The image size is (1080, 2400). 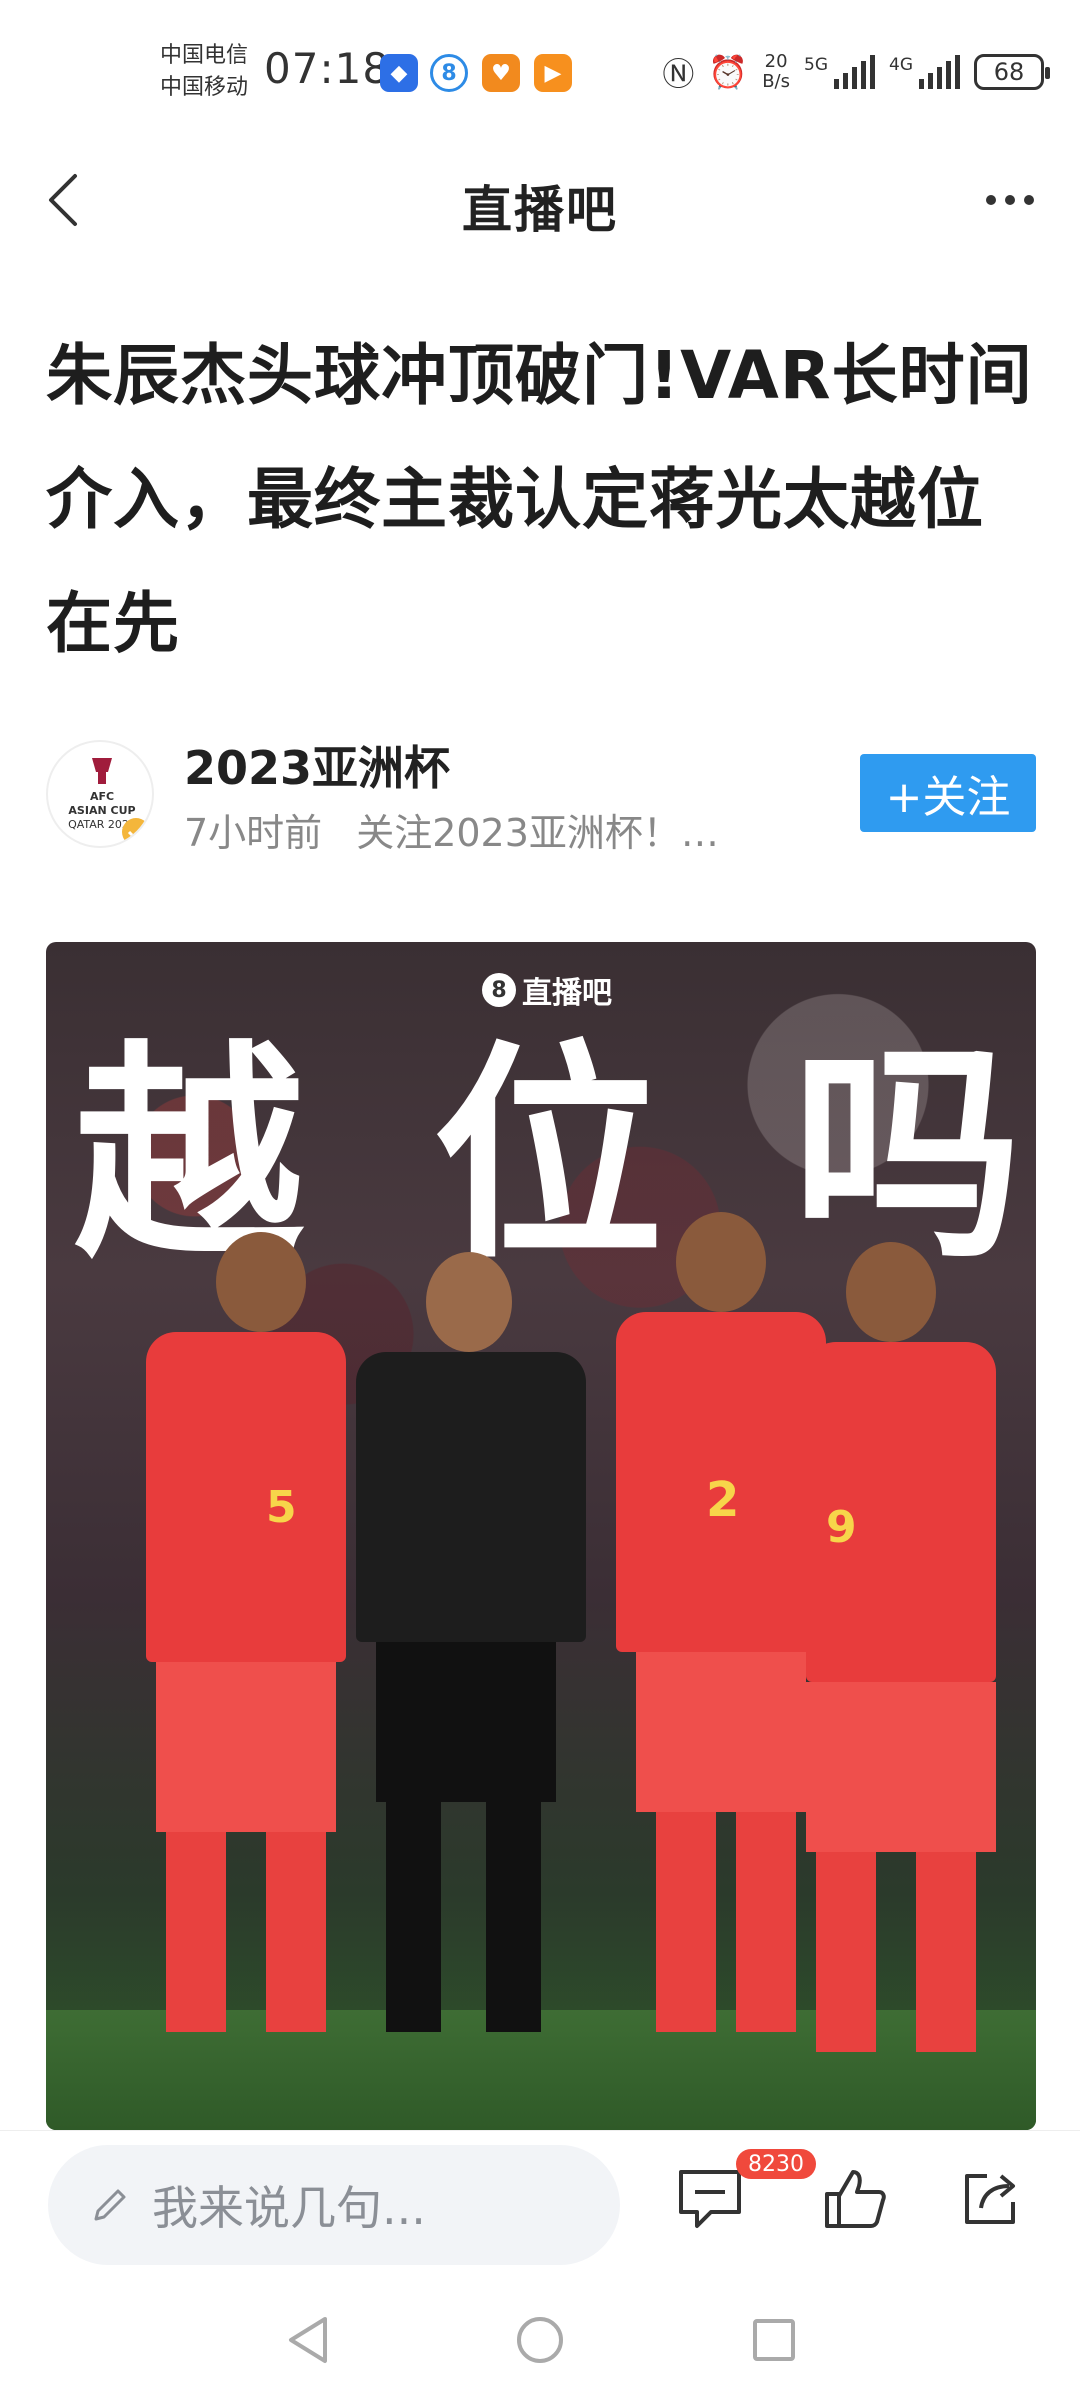 What do you see at coordinates (816, 65) in the screenshot?
I see `signal-5g-label: 5G` at bounding box center [816, 65].